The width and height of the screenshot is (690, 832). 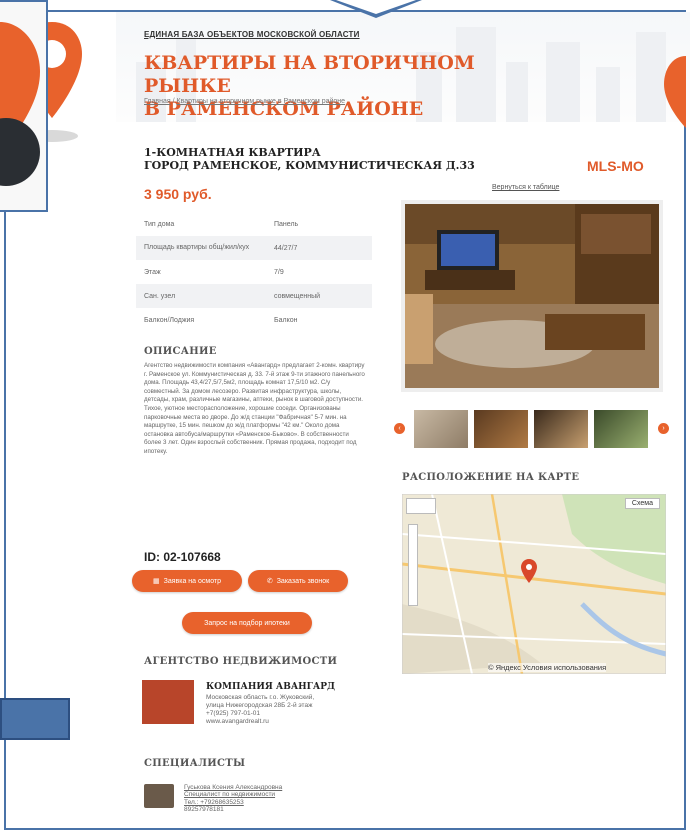 What do you see at coordinates (259, 705) in the screenshot?
I see `agency-address-line-2: улица Нижегородская 28Б 2-й этаж` at bounding box center [259, 705].